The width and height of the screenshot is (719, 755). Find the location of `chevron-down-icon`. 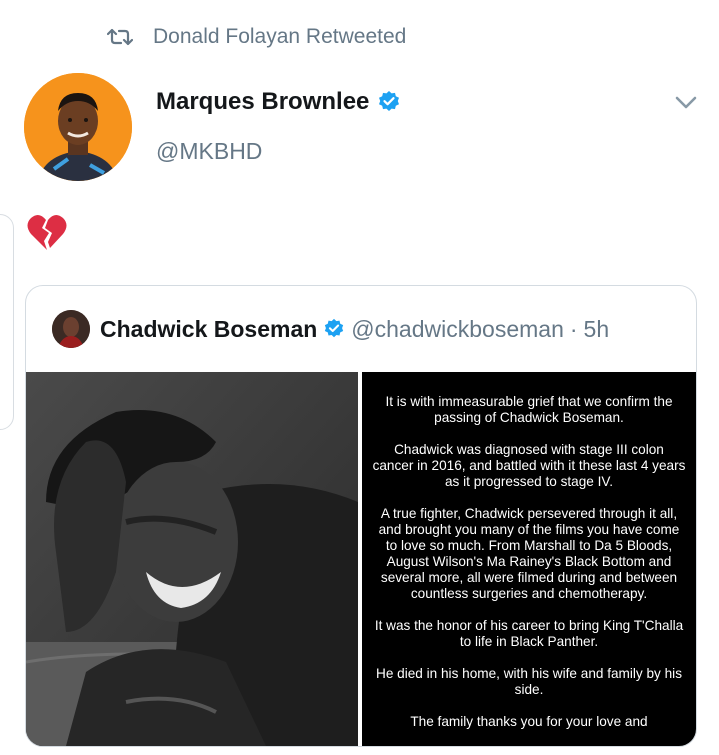

chevron-down-icon is located at coordinates (686, 102).